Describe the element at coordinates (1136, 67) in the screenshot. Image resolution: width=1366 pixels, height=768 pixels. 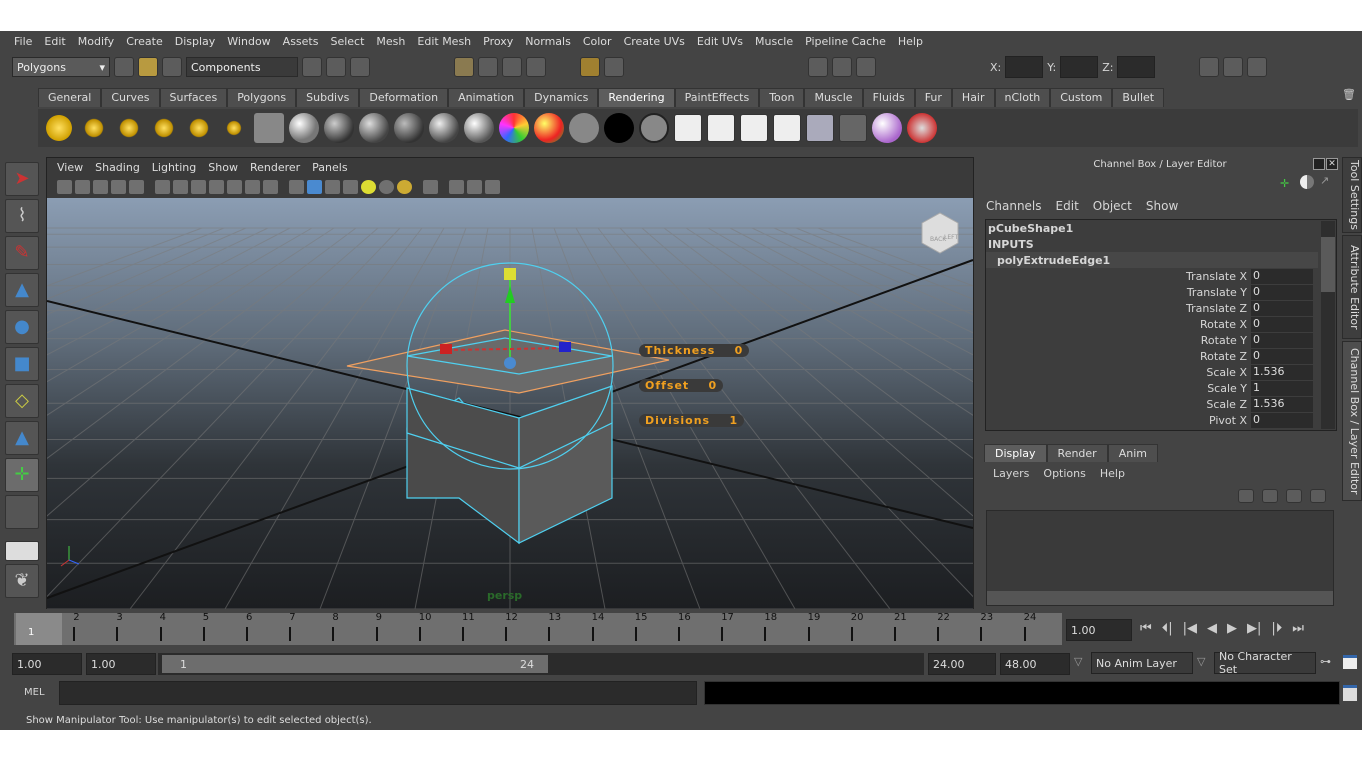
I see `z-field` at that location.